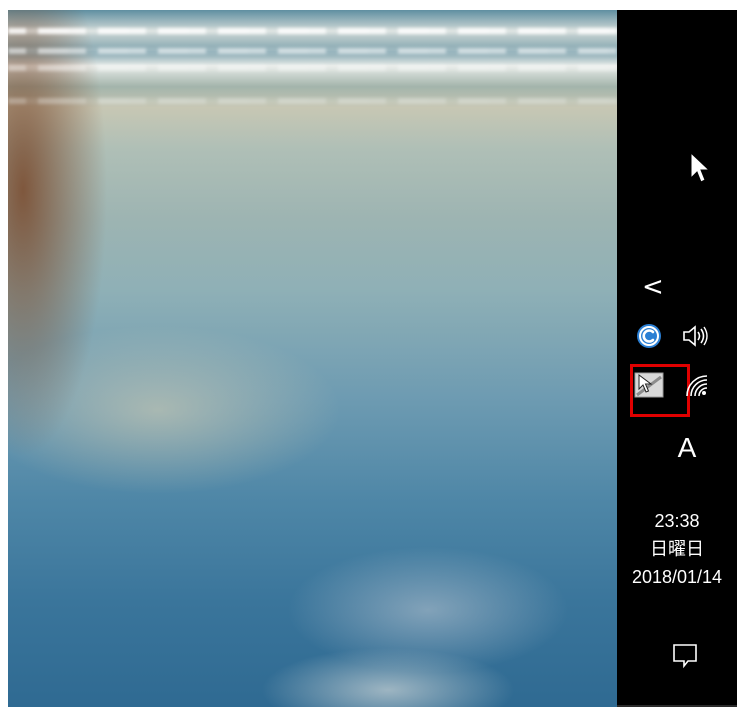 This screenshot has width=737, height=711. Describe the element at coordinates (649, 385) in the screenshot. I see `pen-tablet-icon` at that location.